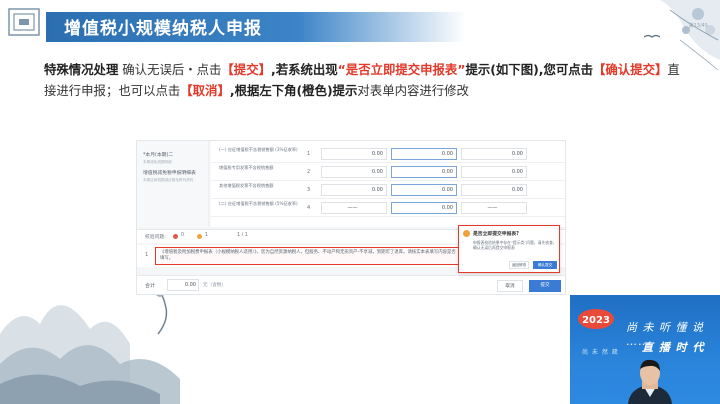 The image size is (720, 404). I want to click on table-row: 增值税专用发票不含税销售额 2 0.00 0.00 0.00, so click(388, 172).